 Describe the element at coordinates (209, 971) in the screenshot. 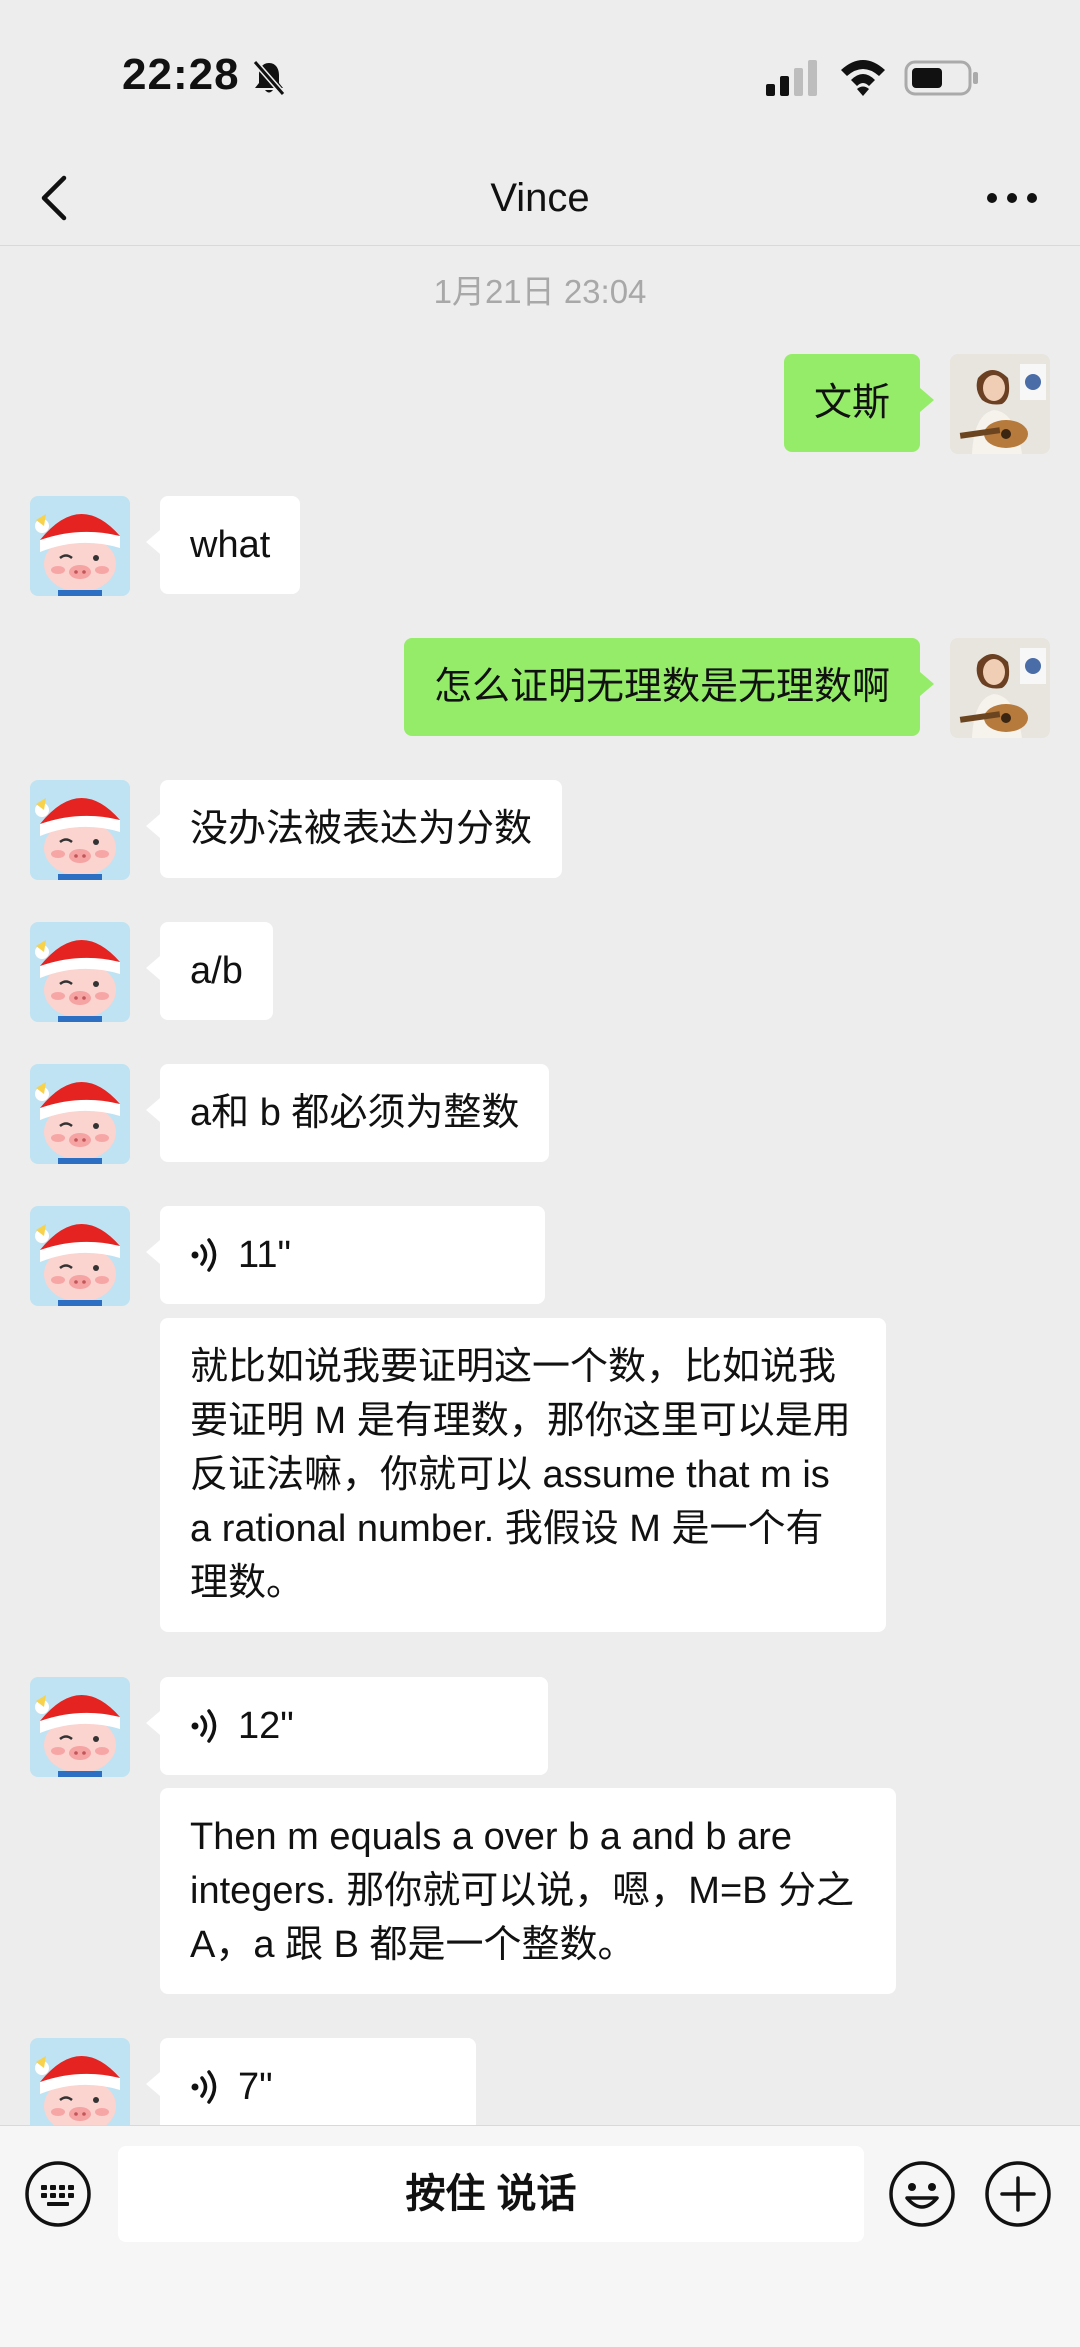

I see `incoming-message-bubble: a/b` at that location.